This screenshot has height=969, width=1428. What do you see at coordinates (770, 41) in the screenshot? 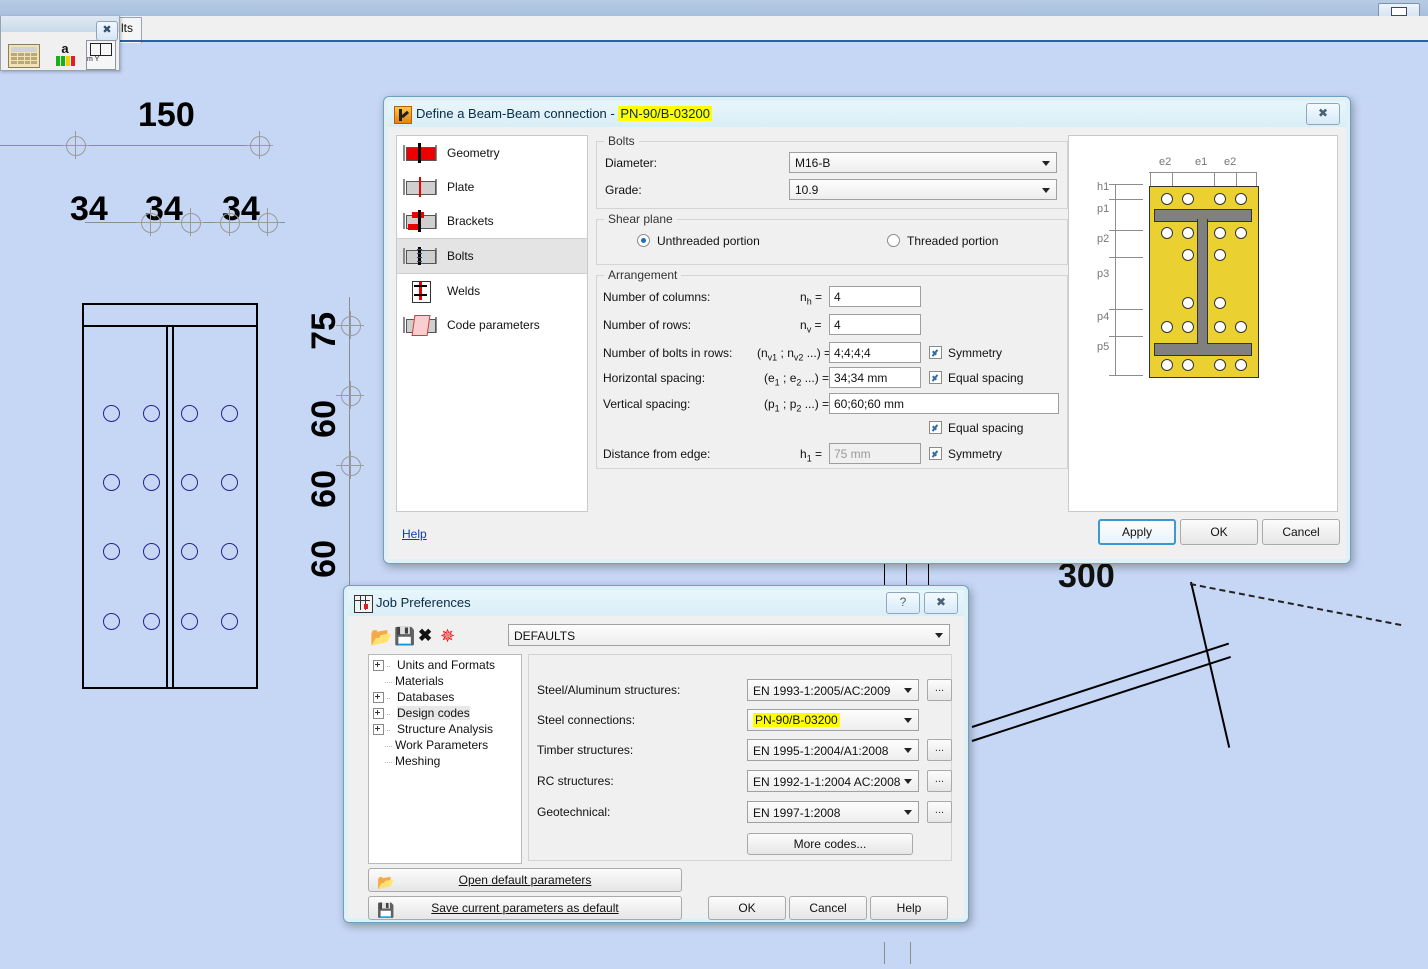
I see `client-area-edge` at bounding box center [770, 41].